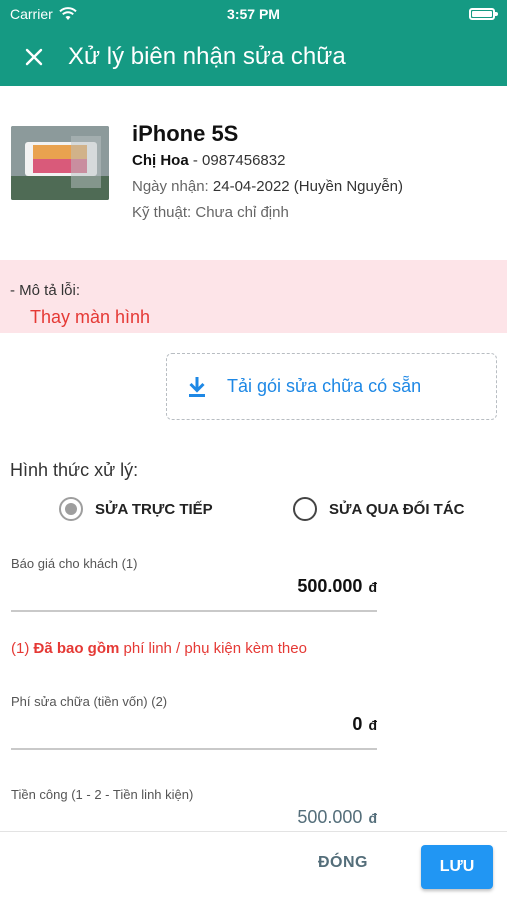 This screenshot has height=900, width=507. Describe the element at coordinates (194, 722) in the screenshot. I see `repair-cost-field: Phí sửa chữa (tiền vốn) (2) 0đ` at that location.